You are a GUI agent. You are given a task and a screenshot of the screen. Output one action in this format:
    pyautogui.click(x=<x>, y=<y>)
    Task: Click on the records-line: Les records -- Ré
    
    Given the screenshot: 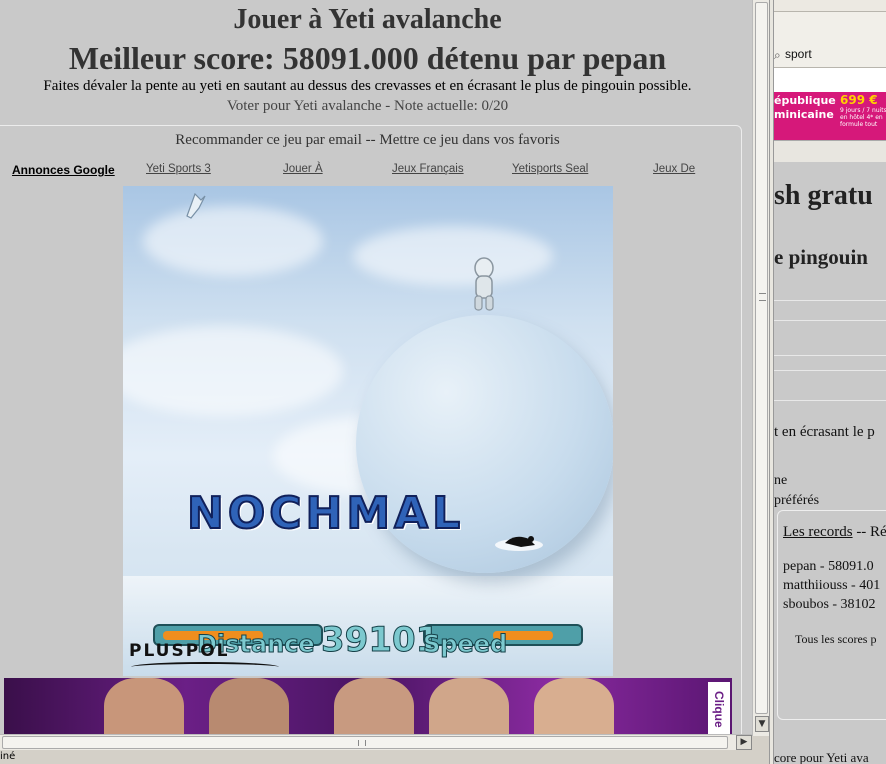 What is the action you would take?
    pyautogui.click(x=834, y=532)
    